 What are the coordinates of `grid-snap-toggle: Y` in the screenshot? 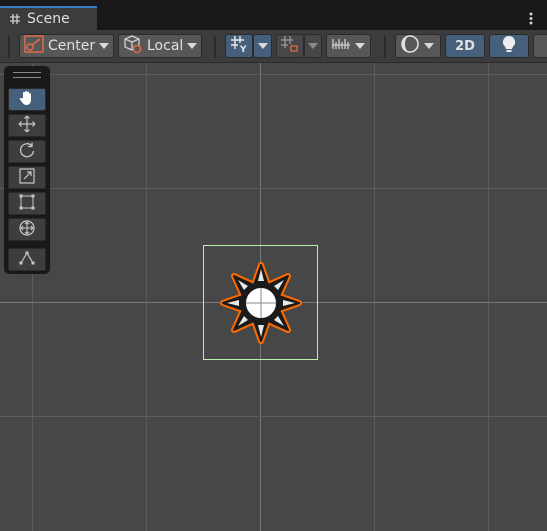 It's located at (239, 46).